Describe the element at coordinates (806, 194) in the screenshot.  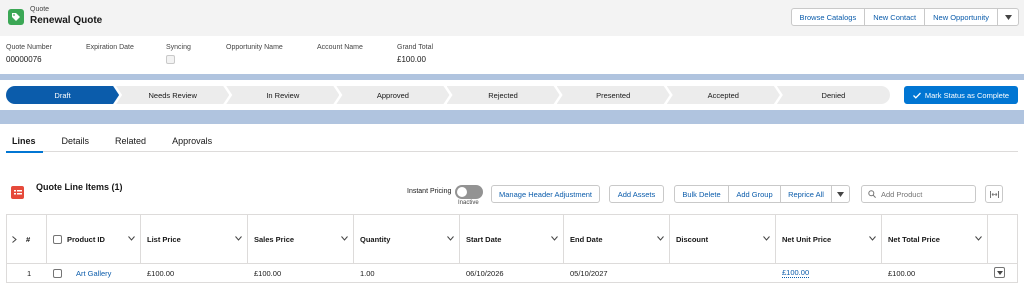
I see `reprice-all-button: Reprice All` at that location.